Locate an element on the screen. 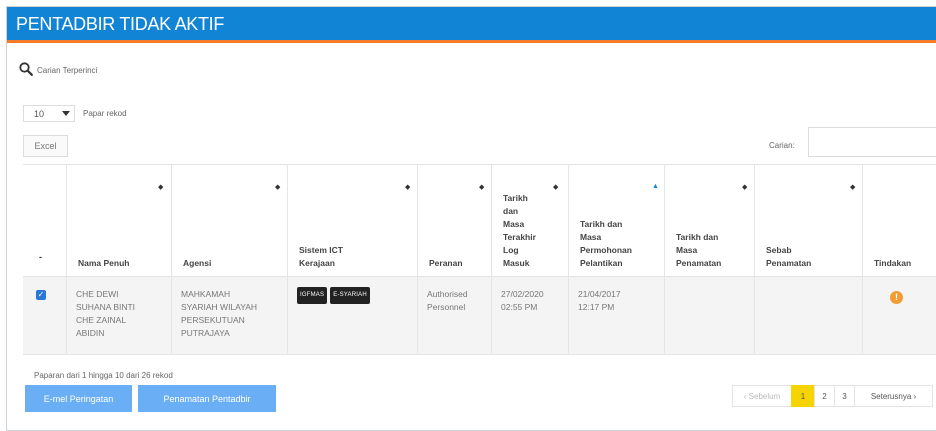 This screenshot has width=936, height=431. column-header-penamatan: ◆ Tarikh dan Masa Penamatan is located at coordinates (710, 220).